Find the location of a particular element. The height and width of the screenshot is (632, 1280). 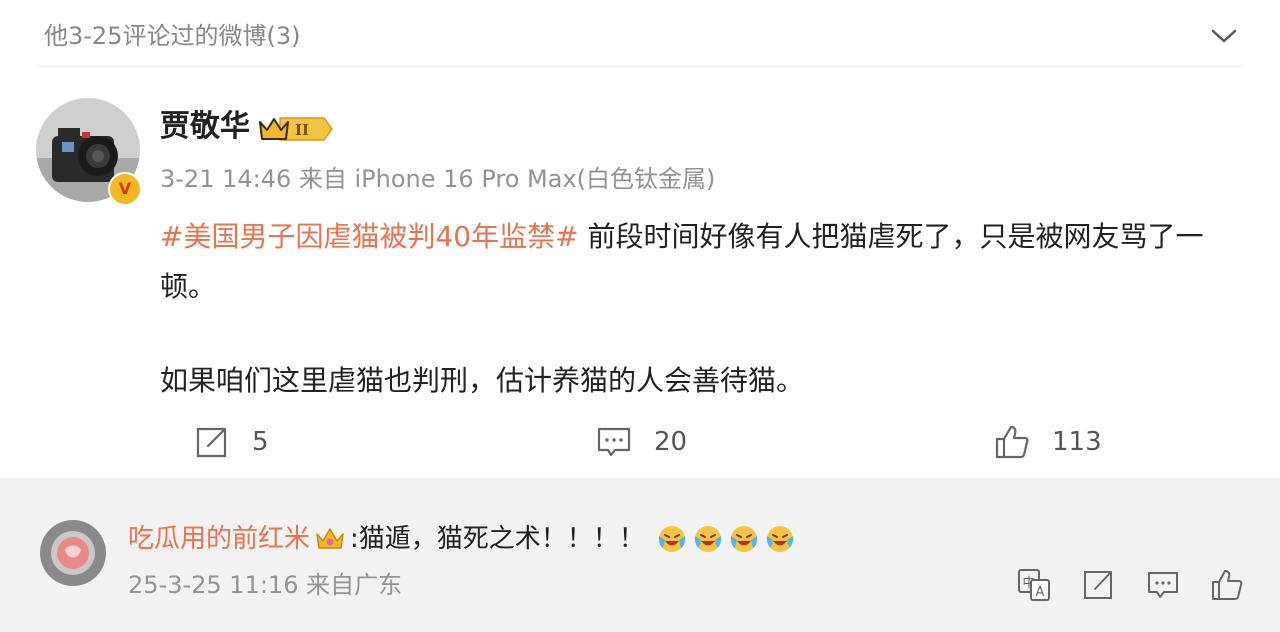

commenter-avatar-image is located at coordinates (73, 553).